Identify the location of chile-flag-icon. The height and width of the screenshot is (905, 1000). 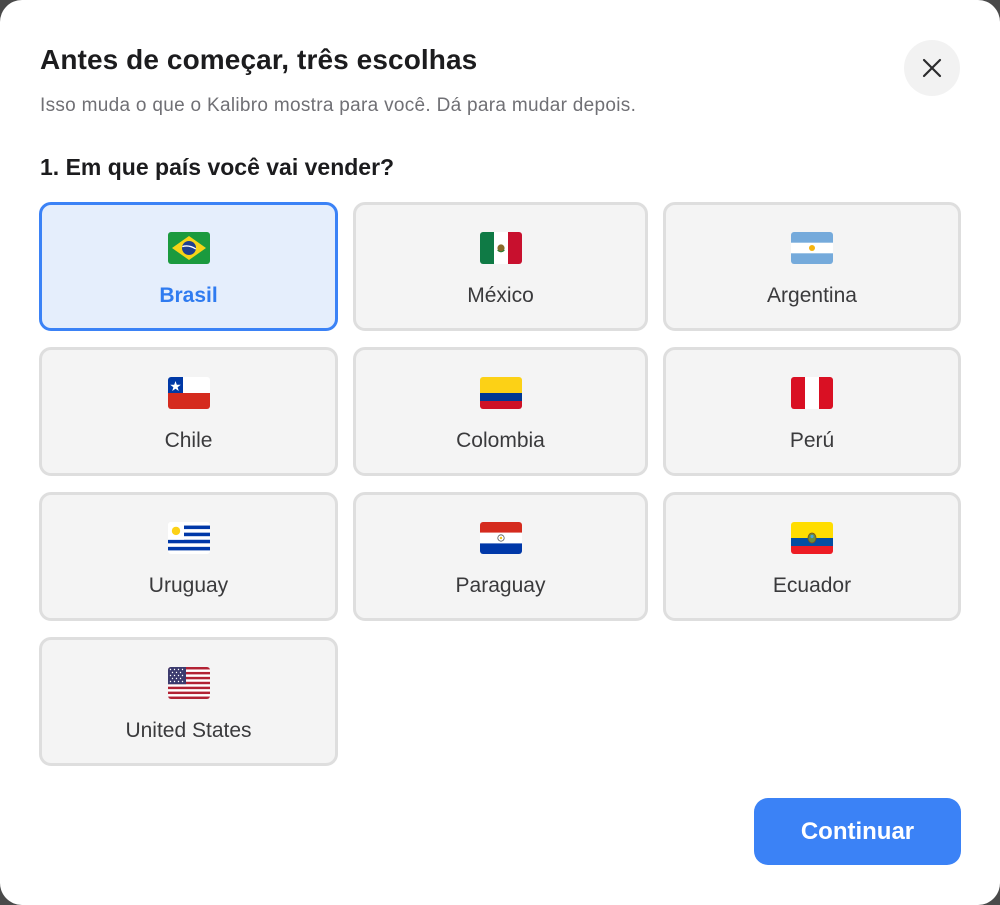
(188, 393).